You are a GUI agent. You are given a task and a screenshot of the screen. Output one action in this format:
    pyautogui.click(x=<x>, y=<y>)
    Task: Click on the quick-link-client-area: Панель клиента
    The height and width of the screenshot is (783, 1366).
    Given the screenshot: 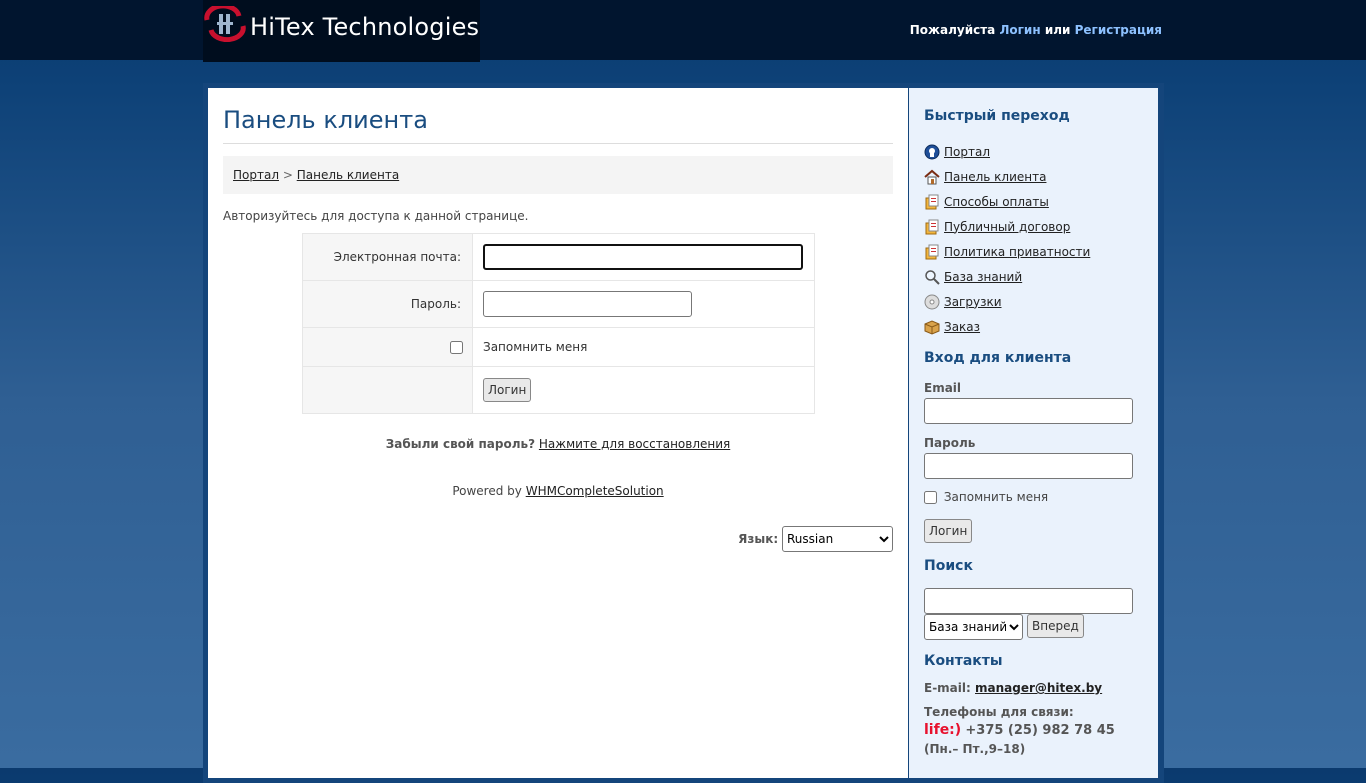 What is the action you would take?
    pyautogui.click(x=995, y=177)
    